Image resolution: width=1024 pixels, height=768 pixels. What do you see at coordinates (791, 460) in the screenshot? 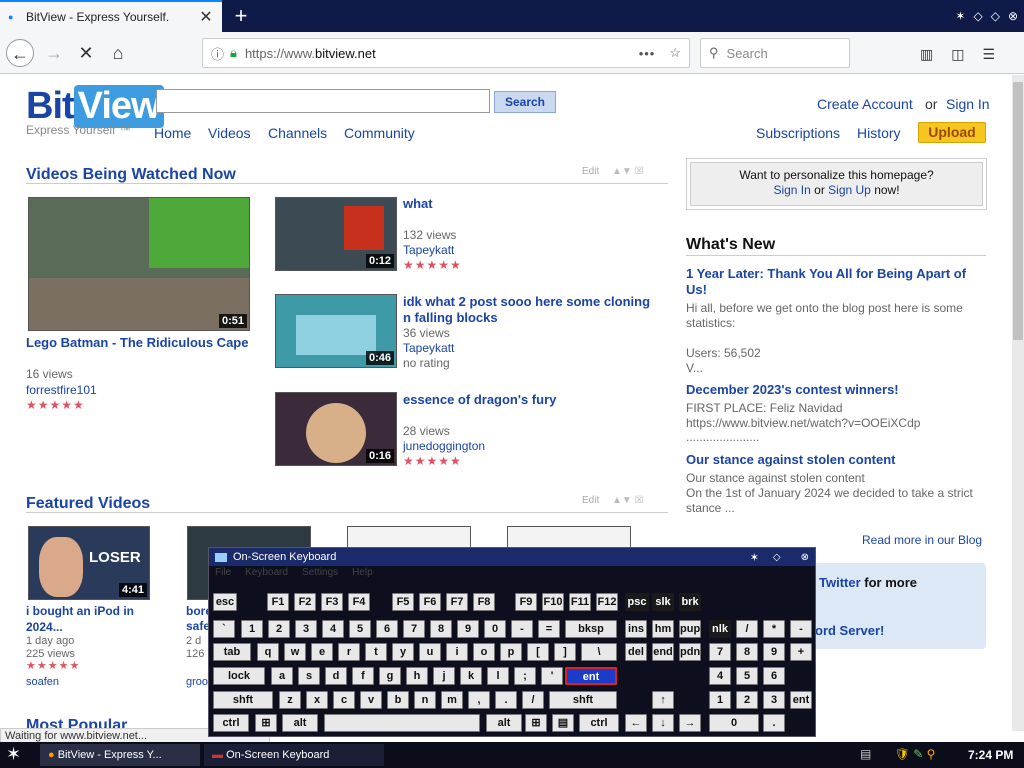
I see `blog-post-title: Our stance against stolen content` at bounding box center [791, 460].